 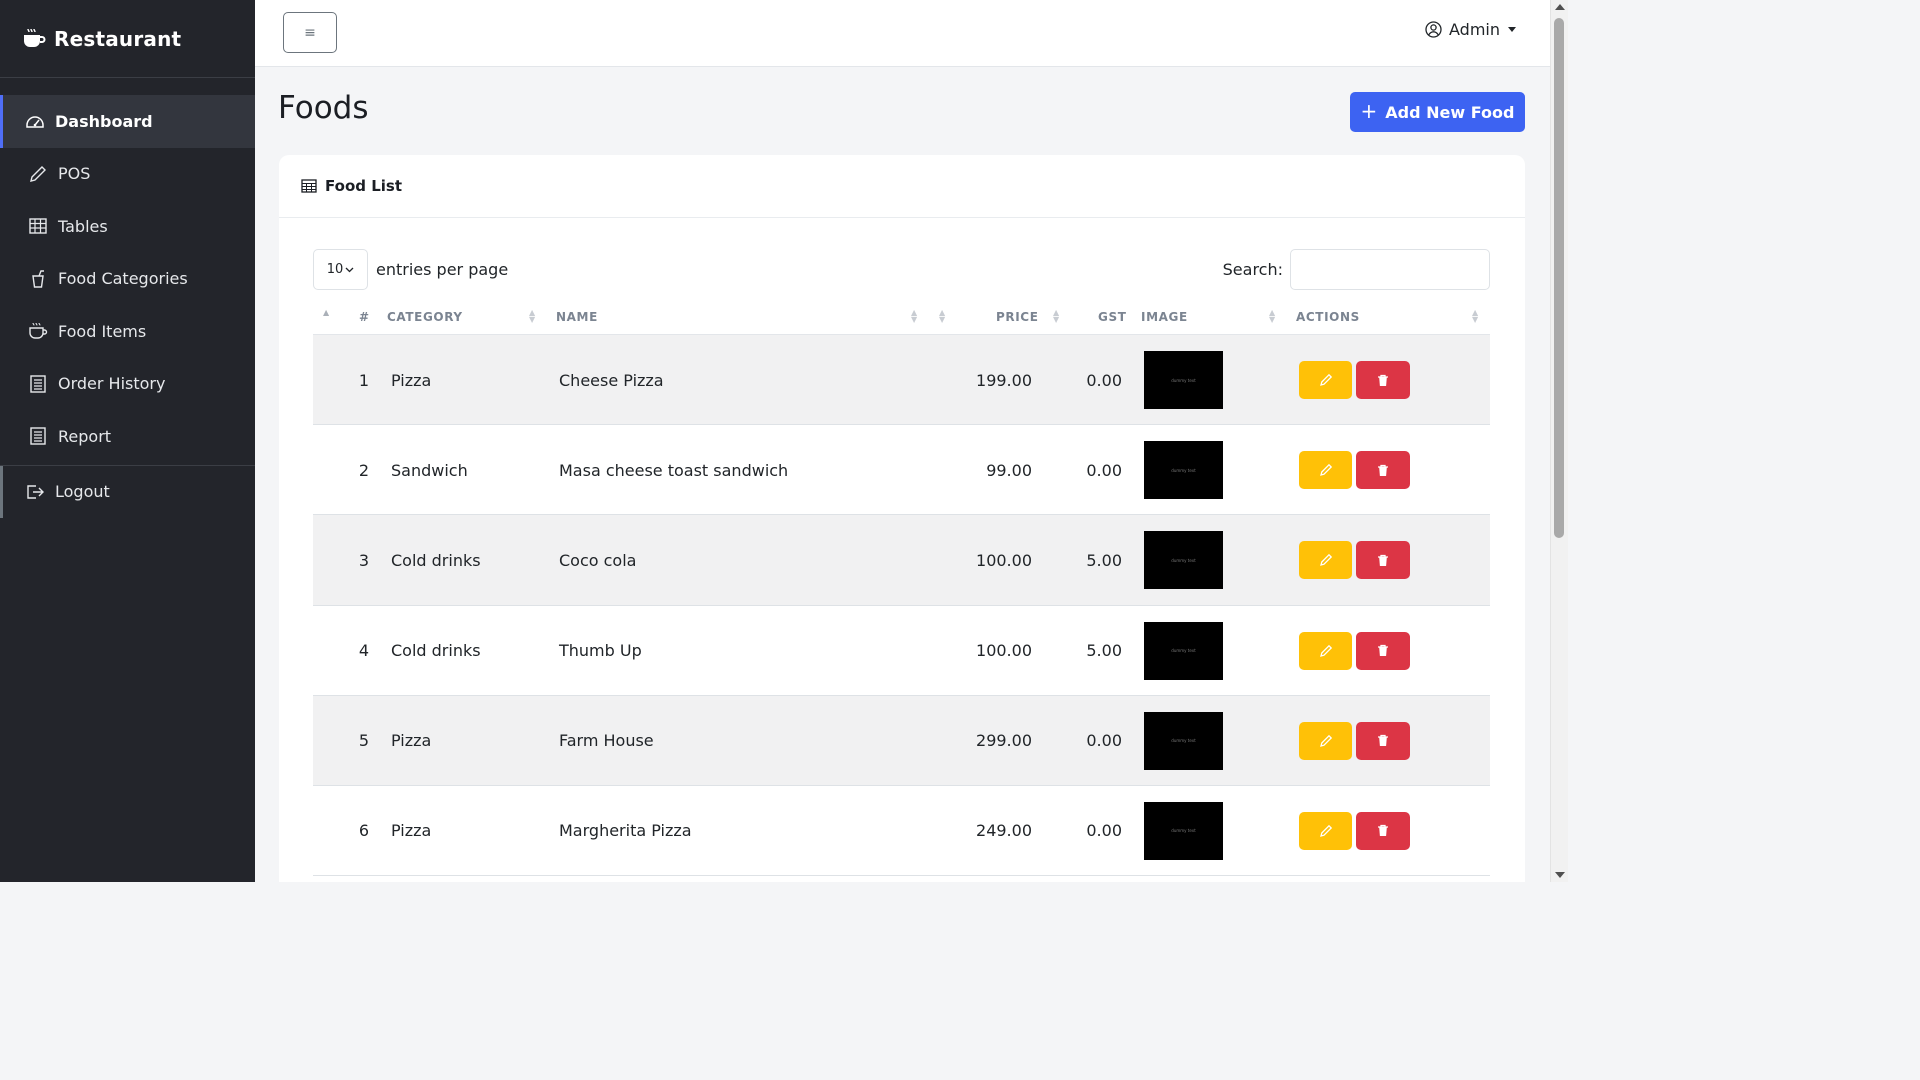 I want to click on cell-num: 2, so click(x=363, y=470).